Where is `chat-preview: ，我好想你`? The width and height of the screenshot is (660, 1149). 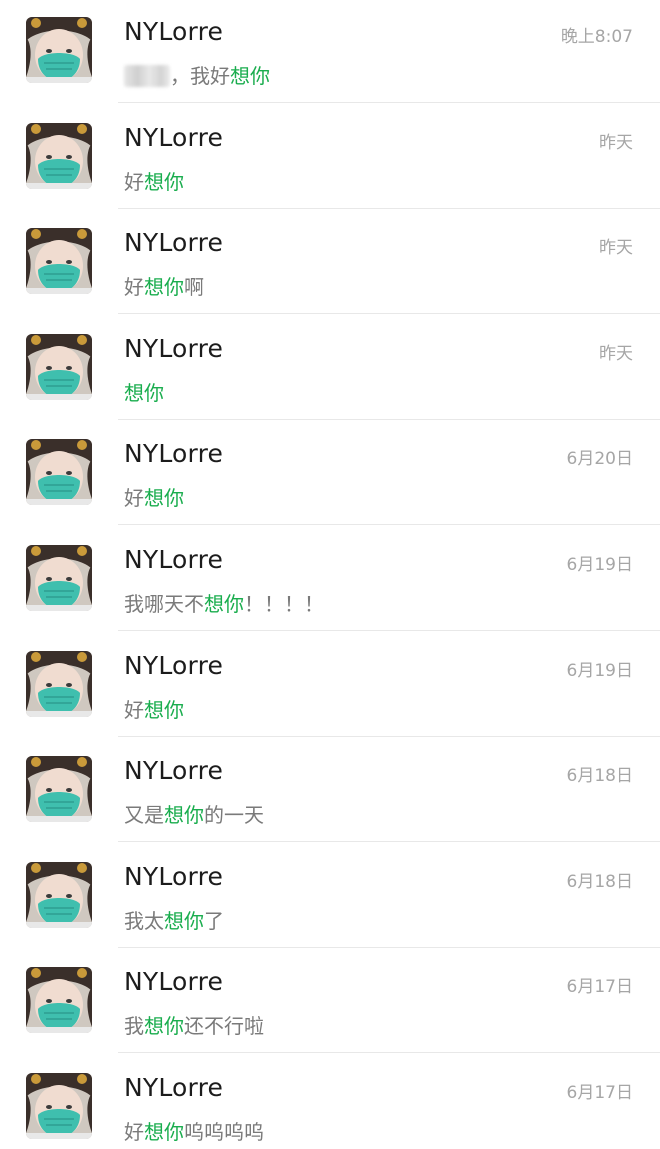 chat-preview: ，我好想你 is located at coordinates (197, 74).